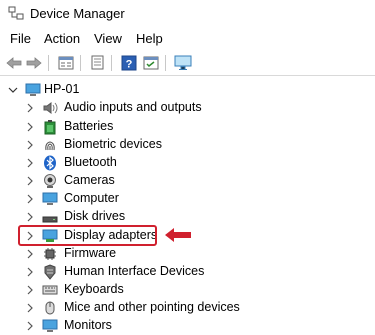  What do you see at coordinates (187, 217) in the screenshot?
I see `tree-node-disk-drives: Disk drives` at bounding box center [187, 217].